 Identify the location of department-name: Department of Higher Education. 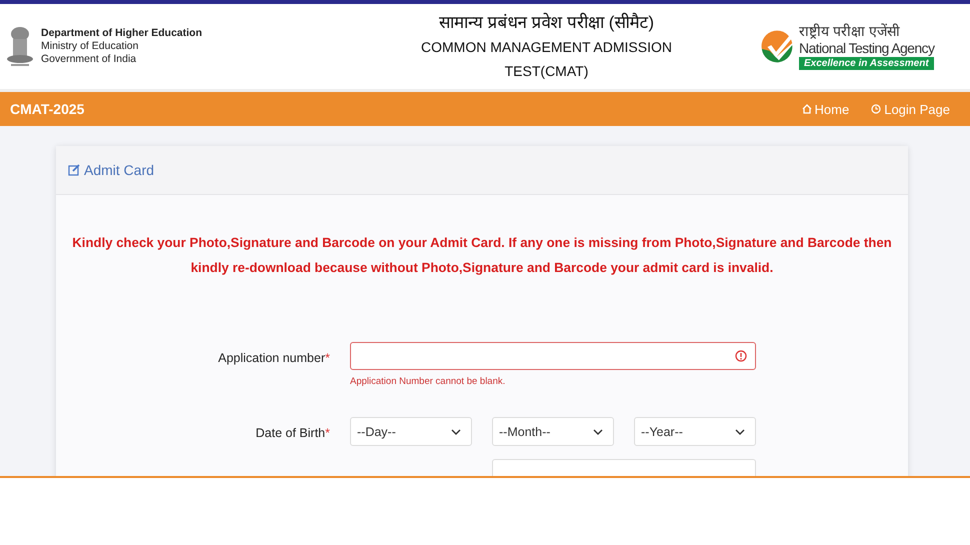
(121, 33).